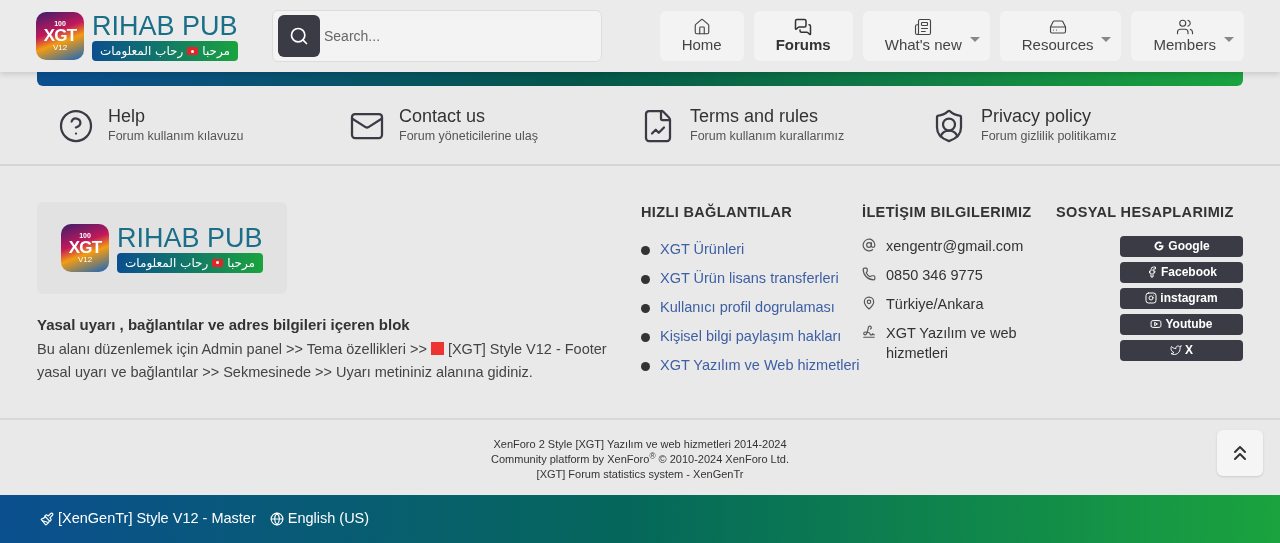 Image resolution: width=1280 pixels, height=543 pixels. What do you see at coordinates (869, 273) in the screenshot?
I see `phone-icon` at bounding box center [869, 273].